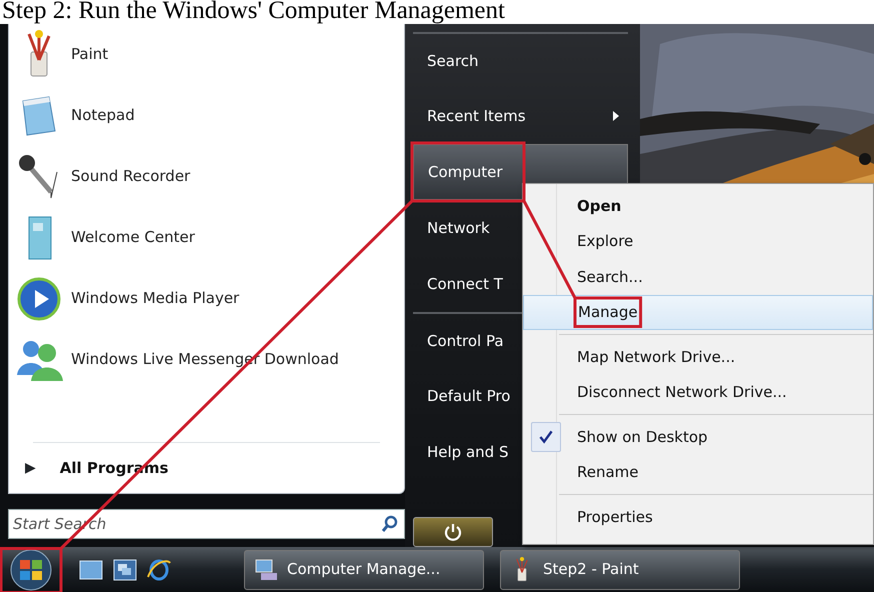 Image resolution: width=874 pixels, height=592 pixels. I want to click on menu-item: Manage, so click(698, 312).